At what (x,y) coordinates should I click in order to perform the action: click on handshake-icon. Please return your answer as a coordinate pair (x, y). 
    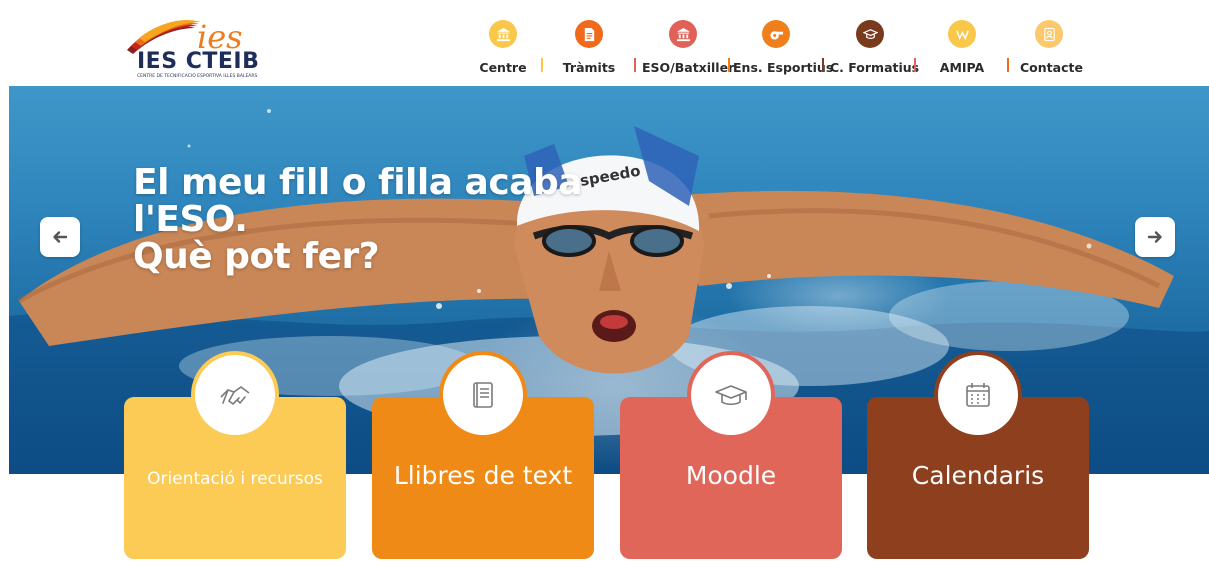
    Looking at the image, I should click on (235, 396).